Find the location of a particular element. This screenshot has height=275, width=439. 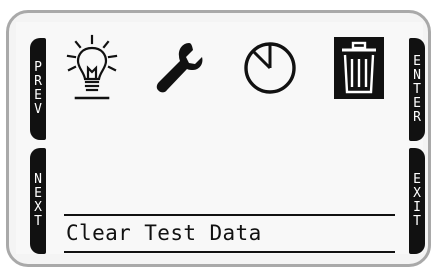

wrench-icon is located at coordinates (179, 67).